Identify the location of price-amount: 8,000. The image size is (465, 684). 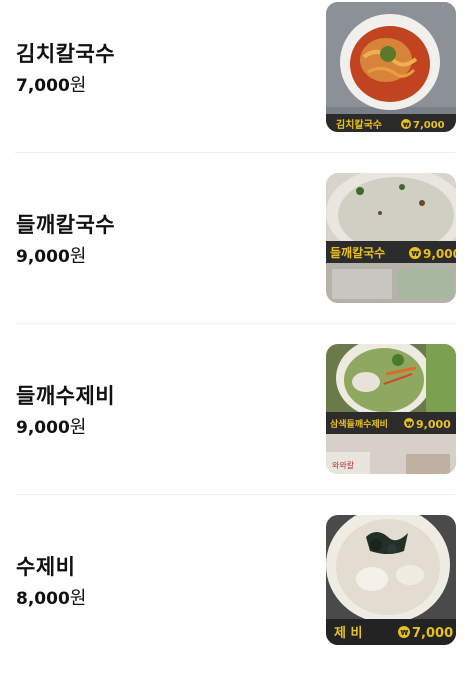
(43, 599).